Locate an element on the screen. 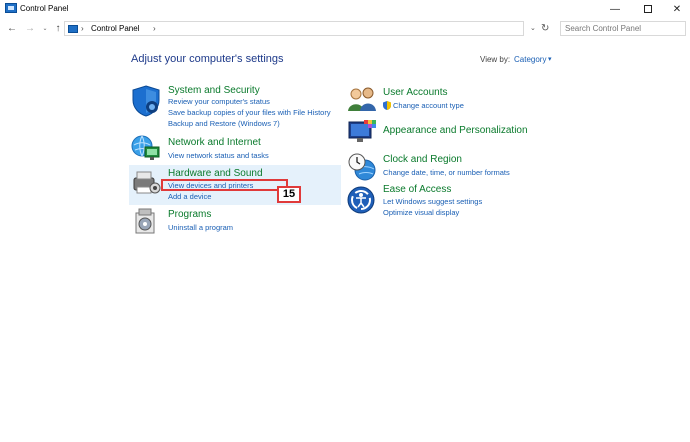 Image resolution: width=690 pixels, height=442 pixels. link-uninstall-a-program: Uninstall a program is located at coordinates (200, 227).